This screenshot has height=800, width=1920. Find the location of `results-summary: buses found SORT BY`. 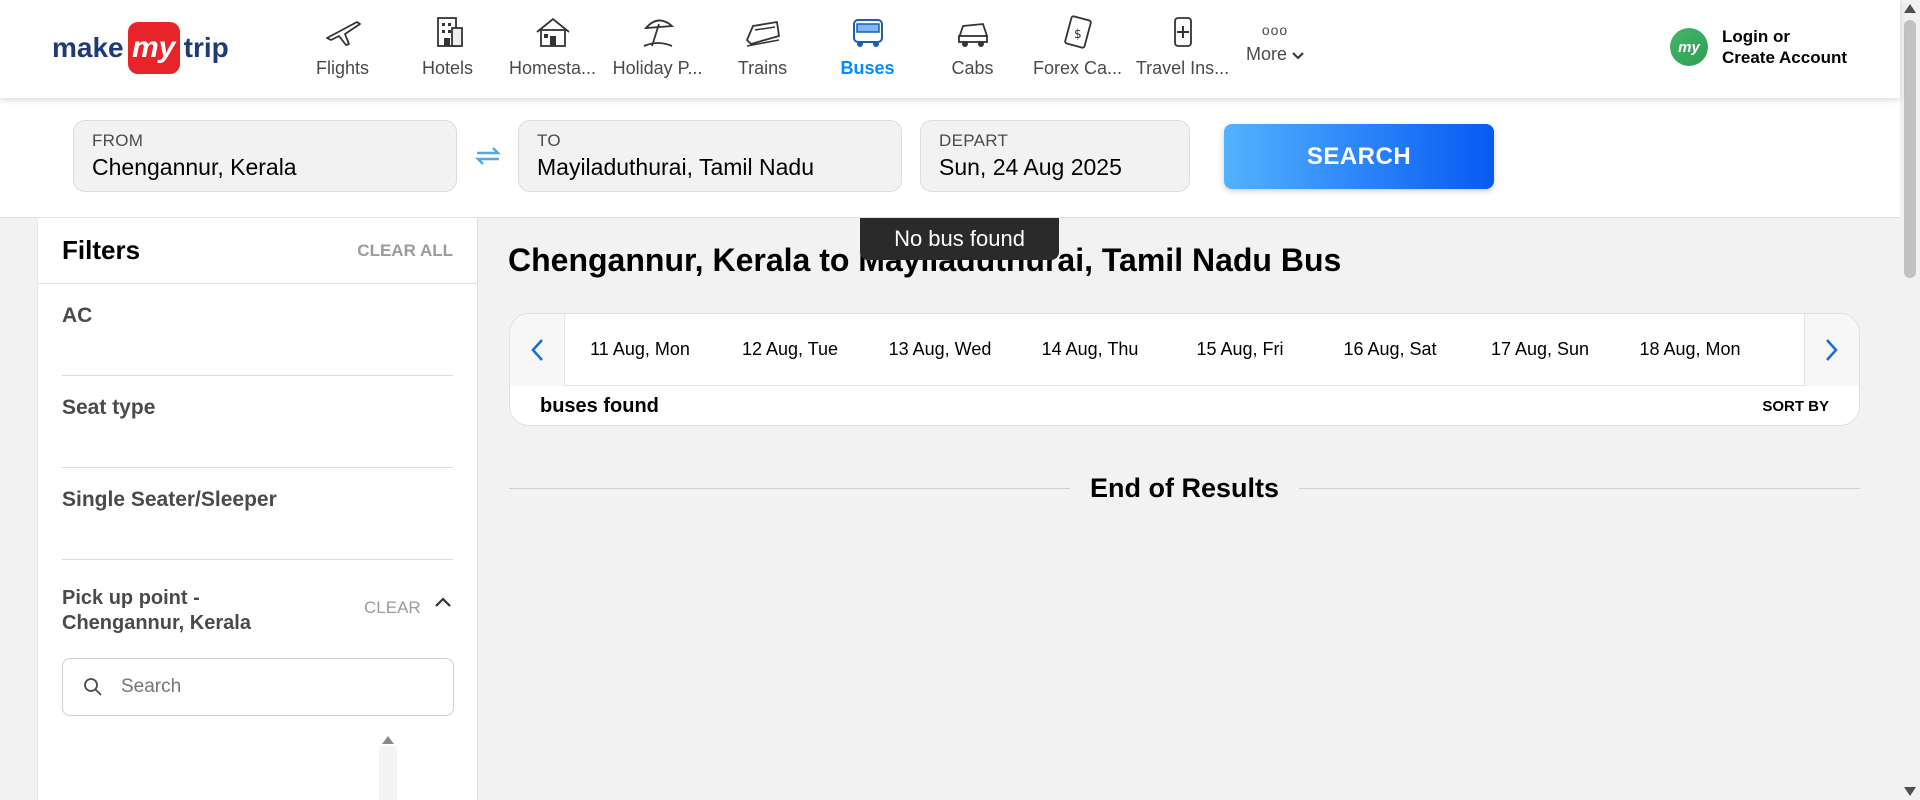

results-summary: buses found SORT BY is located at coordinates (1184, 406).